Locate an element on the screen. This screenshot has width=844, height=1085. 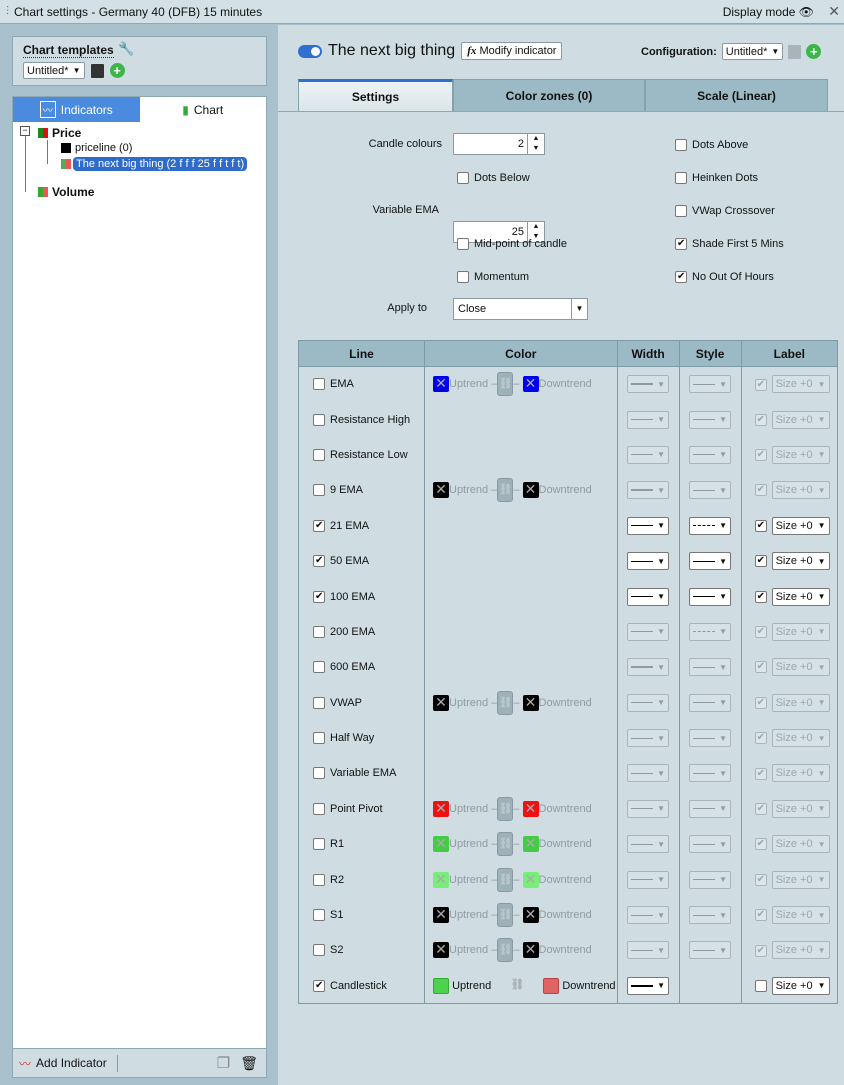
line-toggle: 21 EMA is located at coordinates (368, 525).